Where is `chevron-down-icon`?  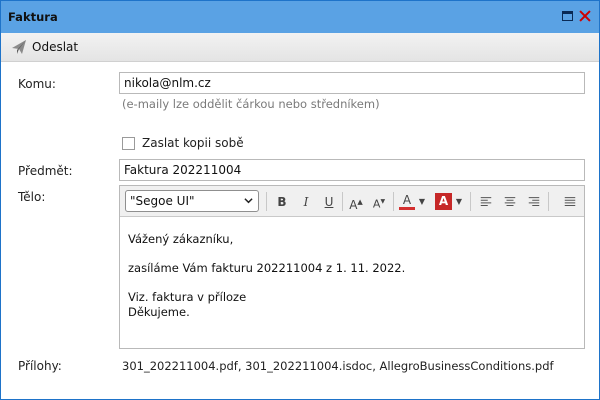
chevron-down-icon is located at coordinates (248, 201).